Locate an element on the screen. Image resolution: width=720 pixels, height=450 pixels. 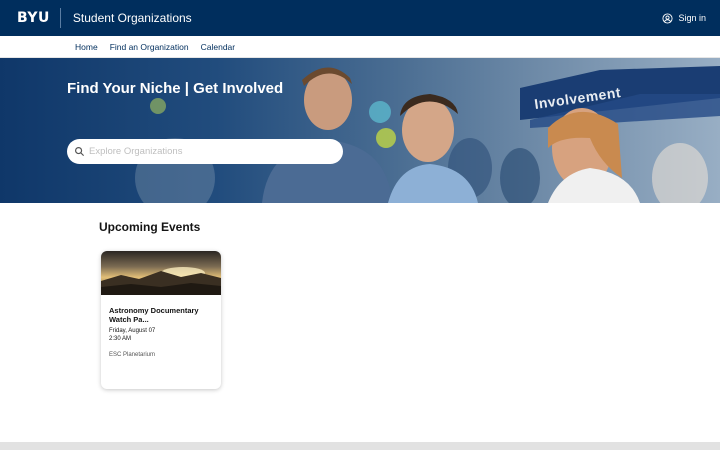
nav-calendar: Calendar is located at coordinates (218, 47).